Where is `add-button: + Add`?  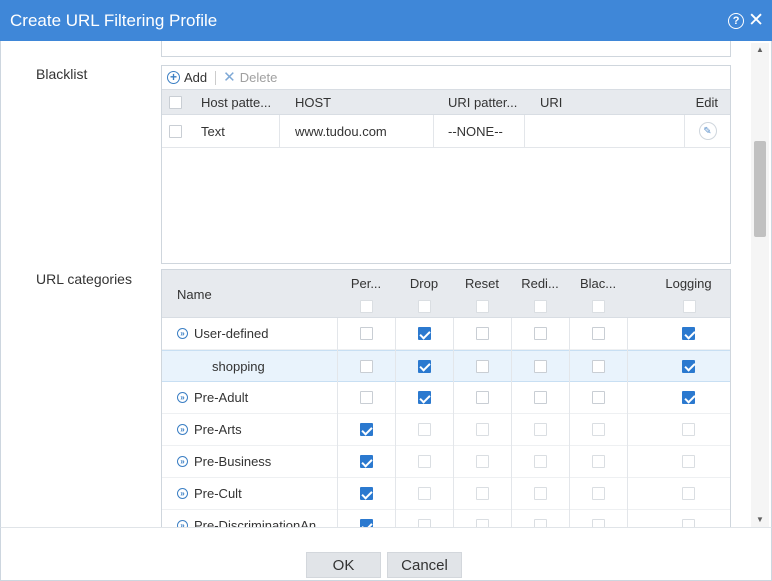 add-button: + Add is located at coordinates (187, 77).